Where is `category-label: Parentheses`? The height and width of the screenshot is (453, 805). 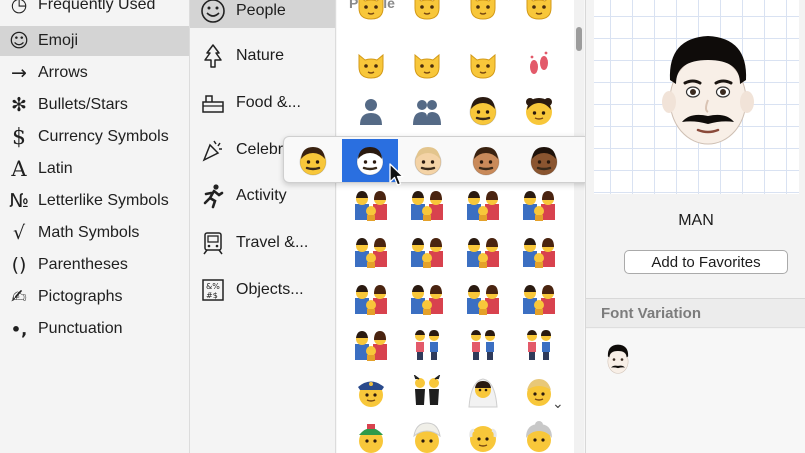
category-label: Parentheses is located at coordinates (83, 264).